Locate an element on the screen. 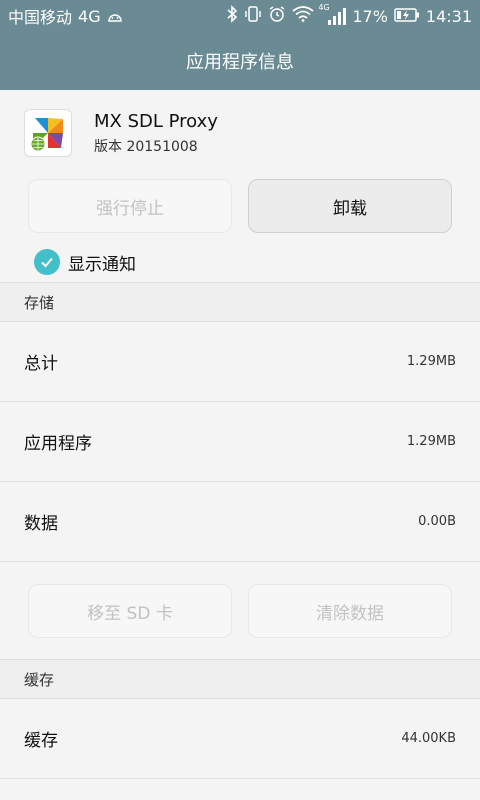 The image size is (480, 800). uninstall-button: 卸载 is located at coordinates (350, 206).